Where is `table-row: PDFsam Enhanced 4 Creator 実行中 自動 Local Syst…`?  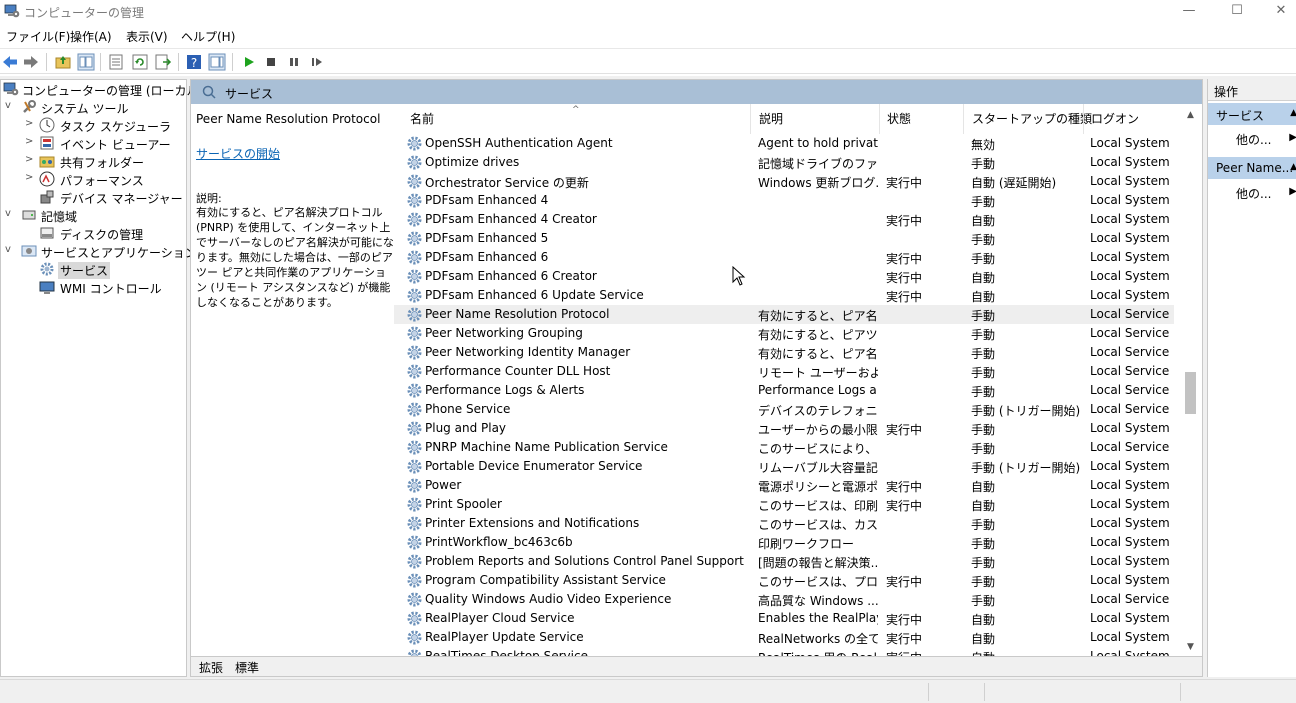 table-row: PDFsam Enhanced 4 Creator 実行中 自動 Local Syst… is located at coordinates (784, 219).